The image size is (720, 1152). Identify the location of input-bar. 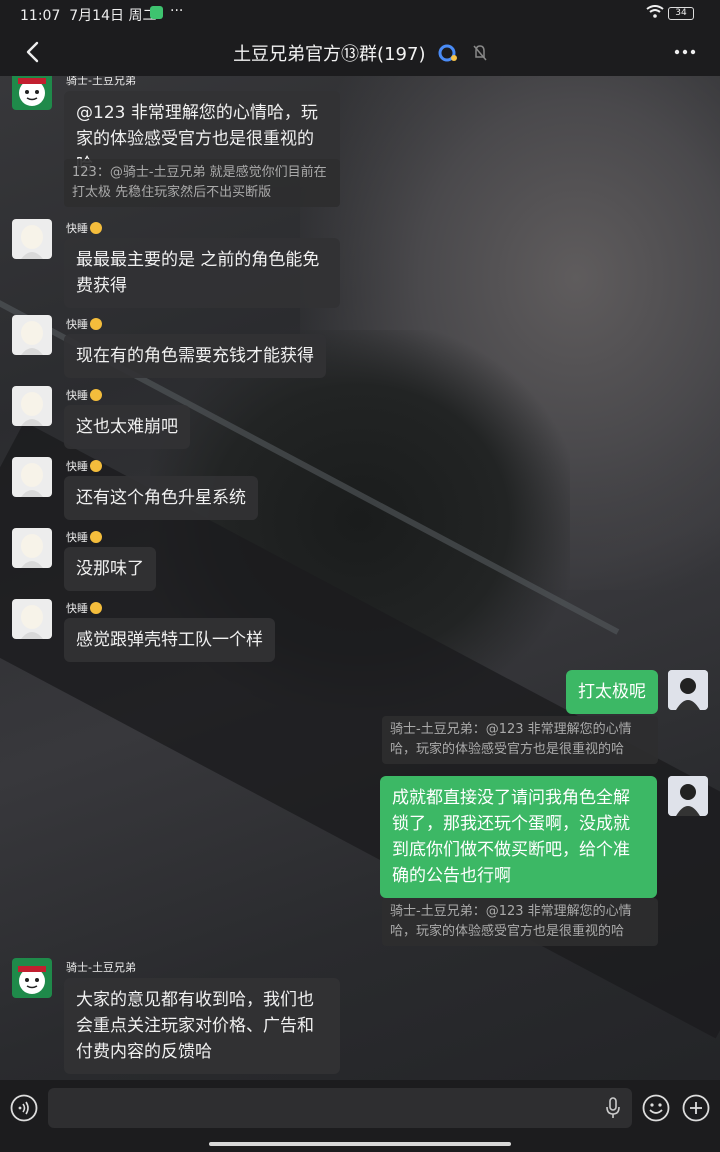
(360, 1116).